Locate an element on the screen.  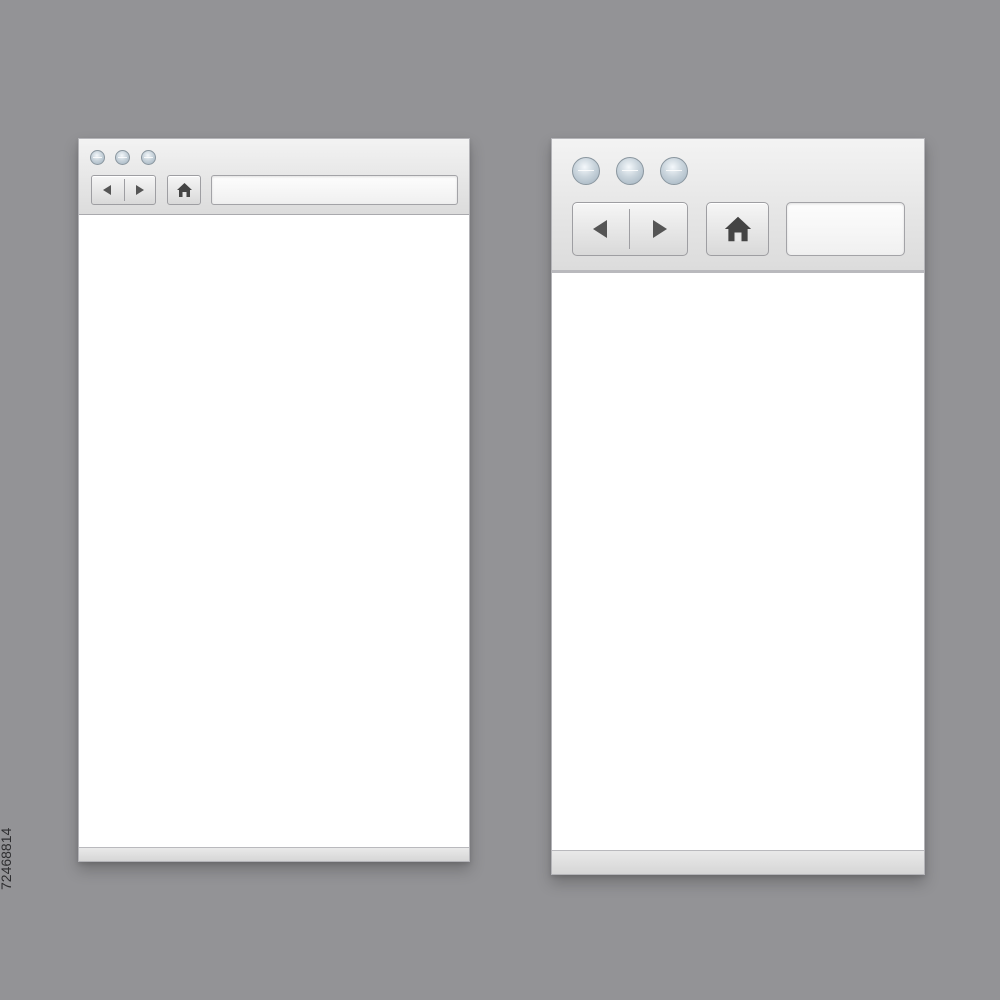
nav-divider is located at coordinates (629, 229).